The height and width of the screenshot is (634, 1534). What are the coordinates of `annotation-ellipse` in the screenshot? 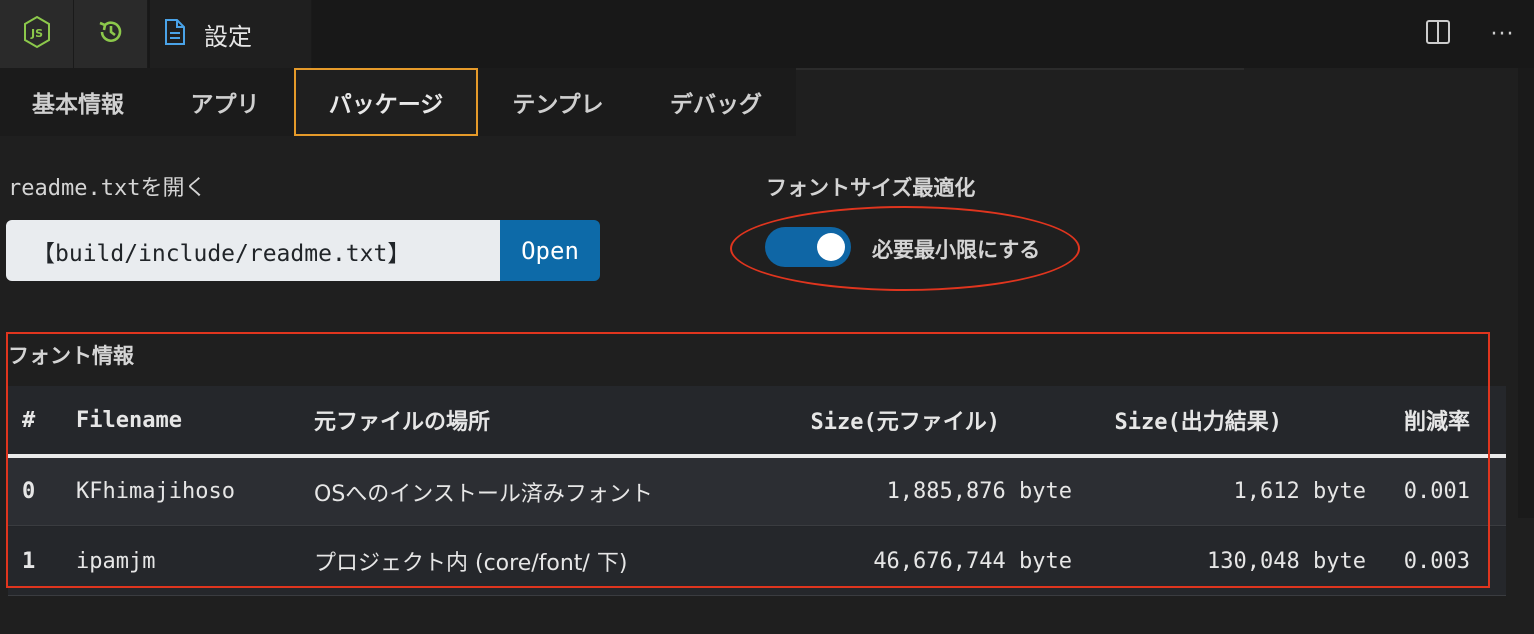 It's located at (905, 248).